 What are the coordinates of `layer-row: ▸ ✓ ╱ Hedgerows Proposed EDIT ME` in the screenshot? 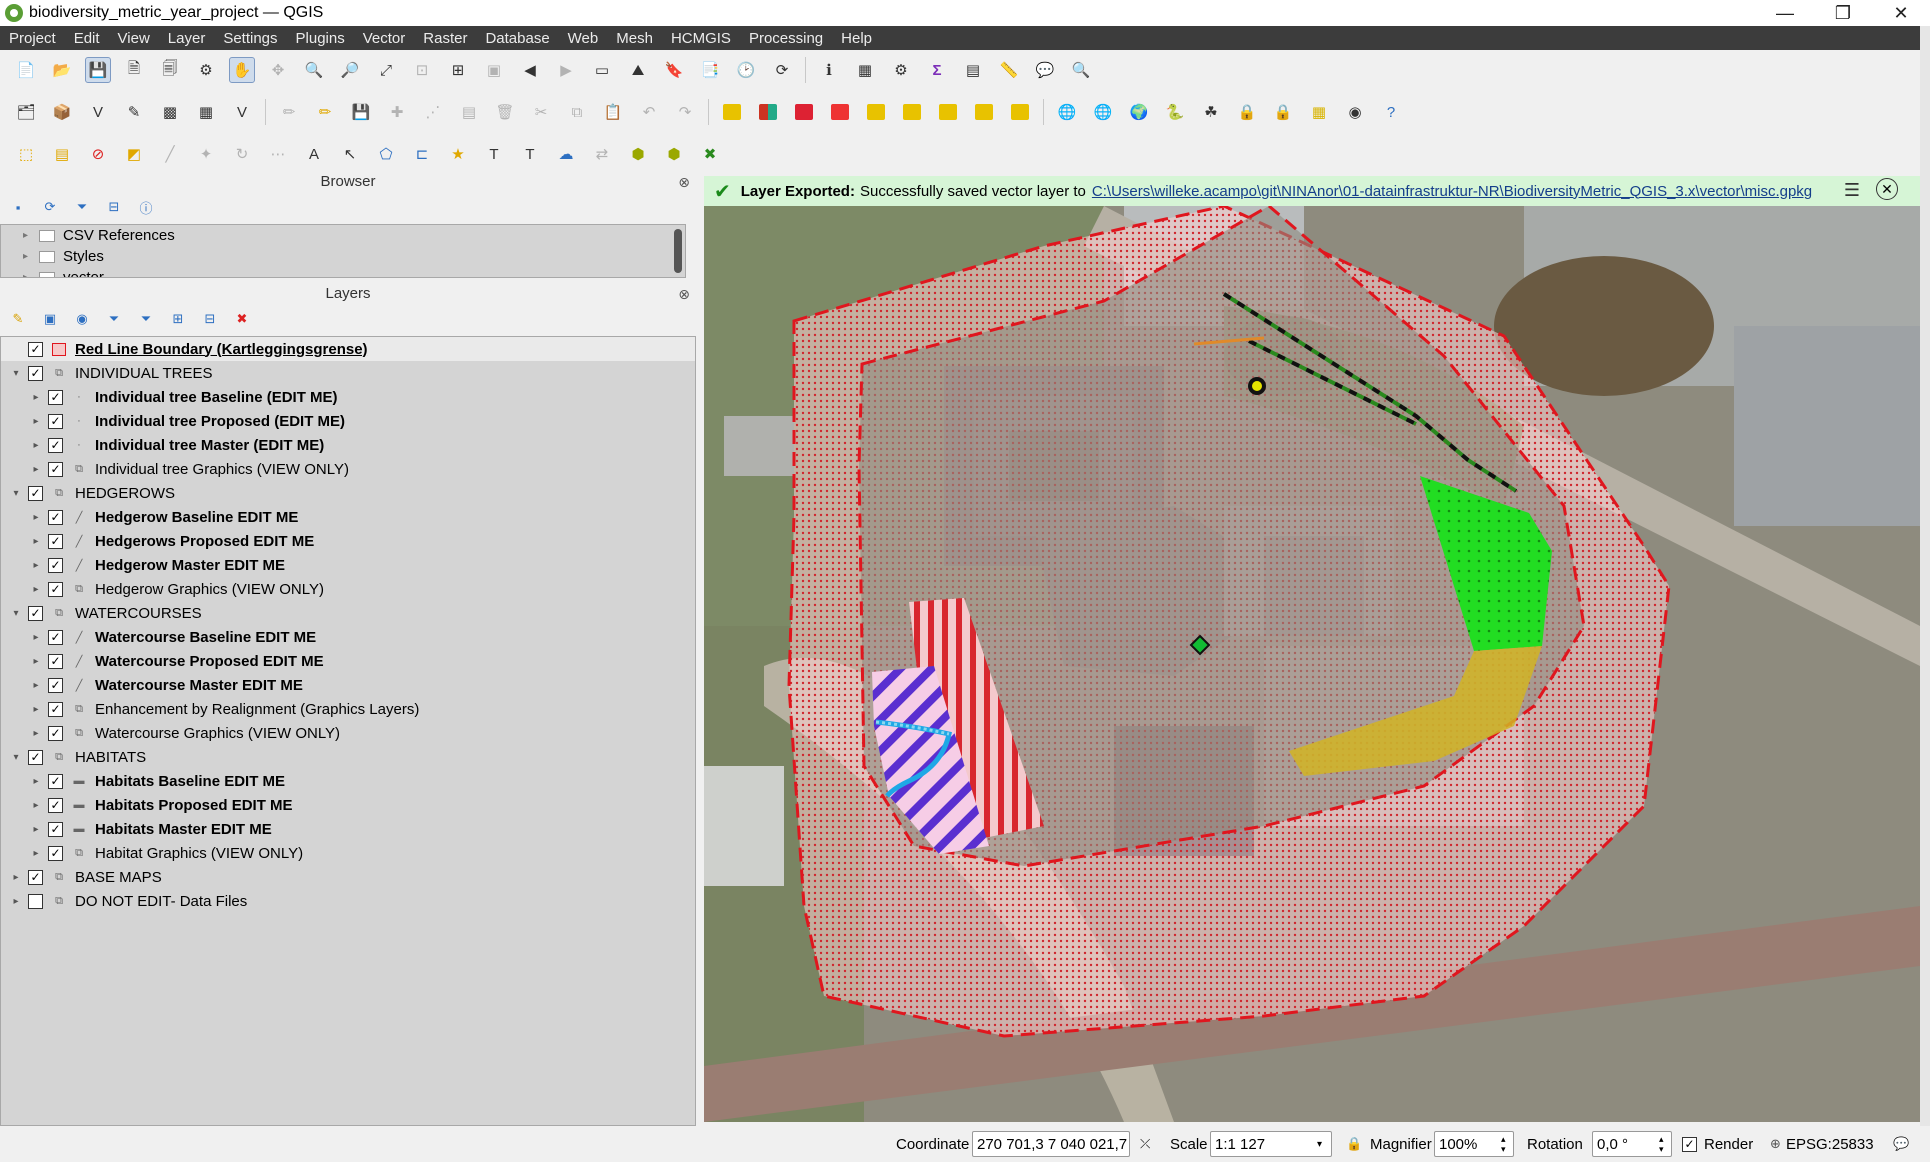 It's located at (348, 541).